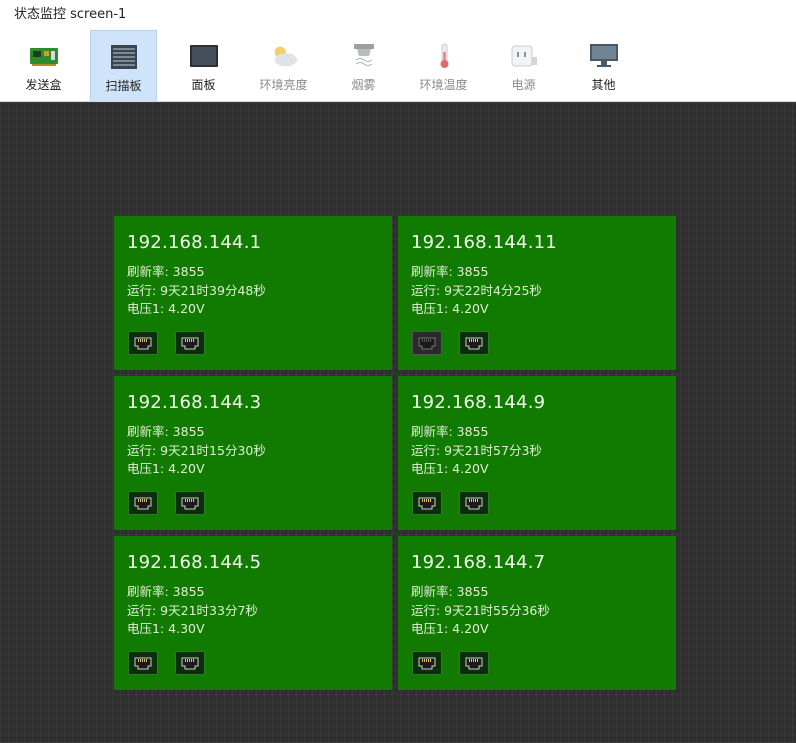 This screenshot has width=796, height=743. What do you see at coordinates (192, 610) in the screenshot?
I see `card-uptime: 运行: 9天21时33分7秒` at bounding box center [192, 610].